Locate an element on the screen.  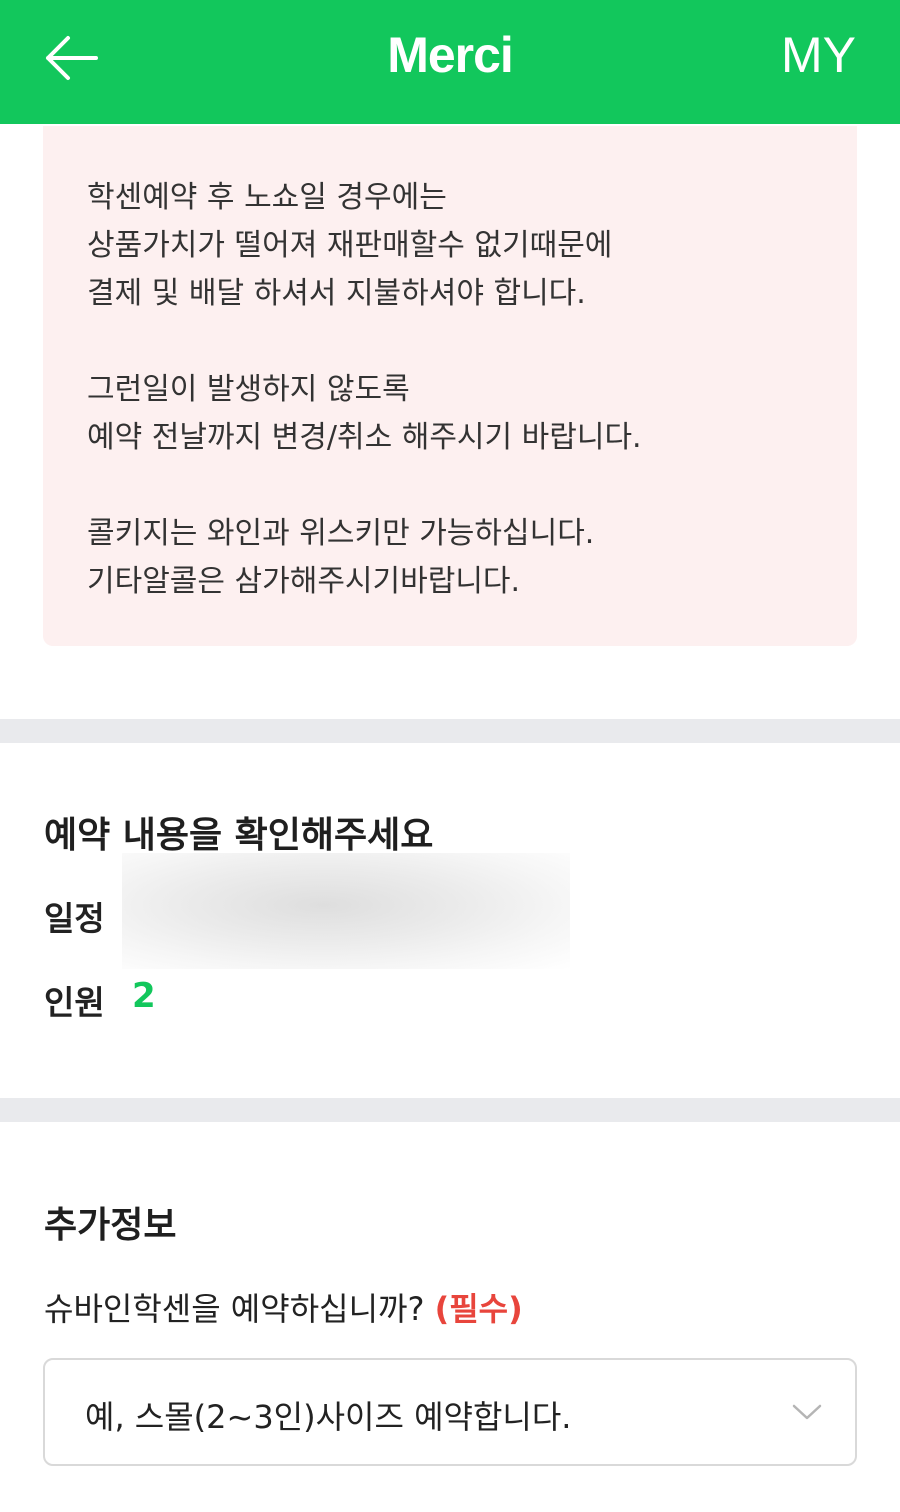
app-title: Merci is located at coordinates (450, 55).